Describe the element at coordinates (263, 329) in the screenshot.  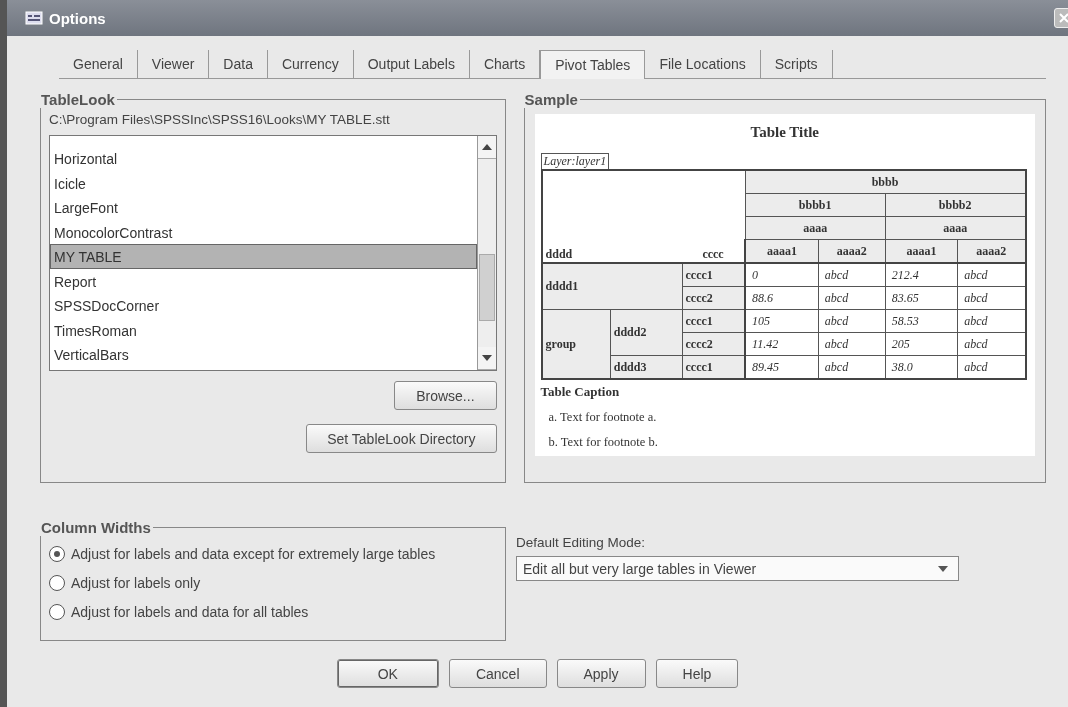
I see `list-item: TimesRoman` at that location.